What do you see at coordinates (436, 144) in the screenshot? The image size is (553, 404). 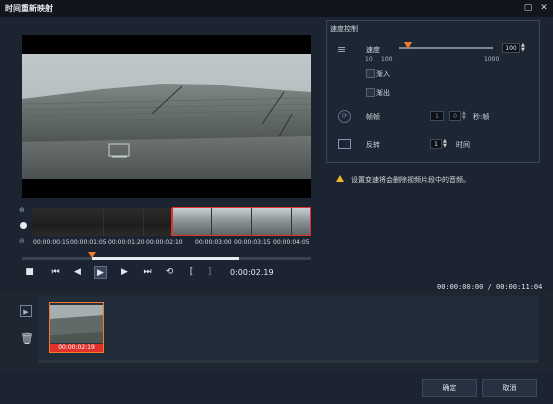 I see `reverse-count-input: 1` at bounding box center [436, 144].